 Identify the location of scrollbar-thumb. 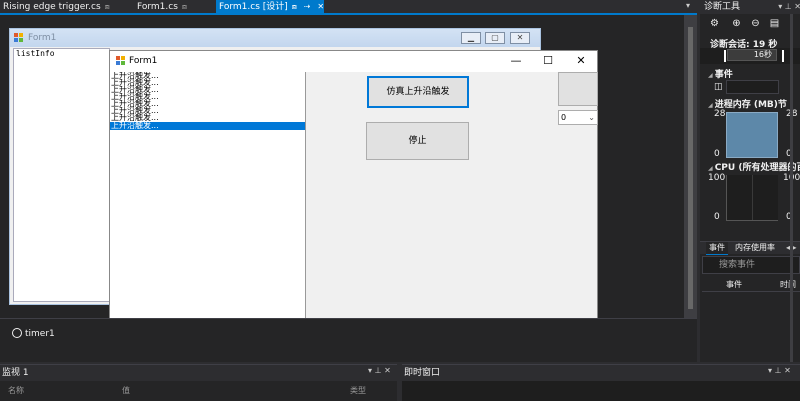
(690, 168).